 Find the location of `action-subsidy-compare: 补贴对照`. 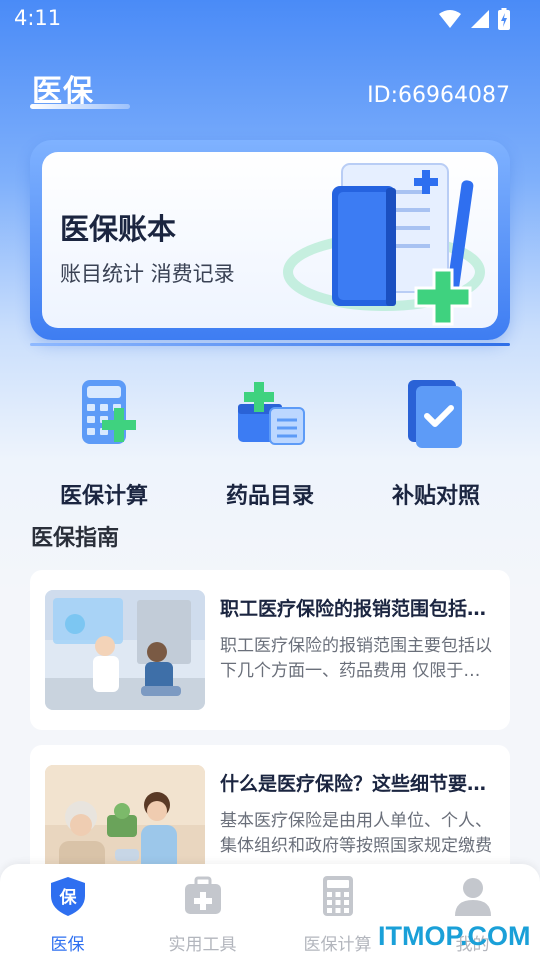

action-subsidy-compare: 补贴对照 is located at coordinates (436, 442).